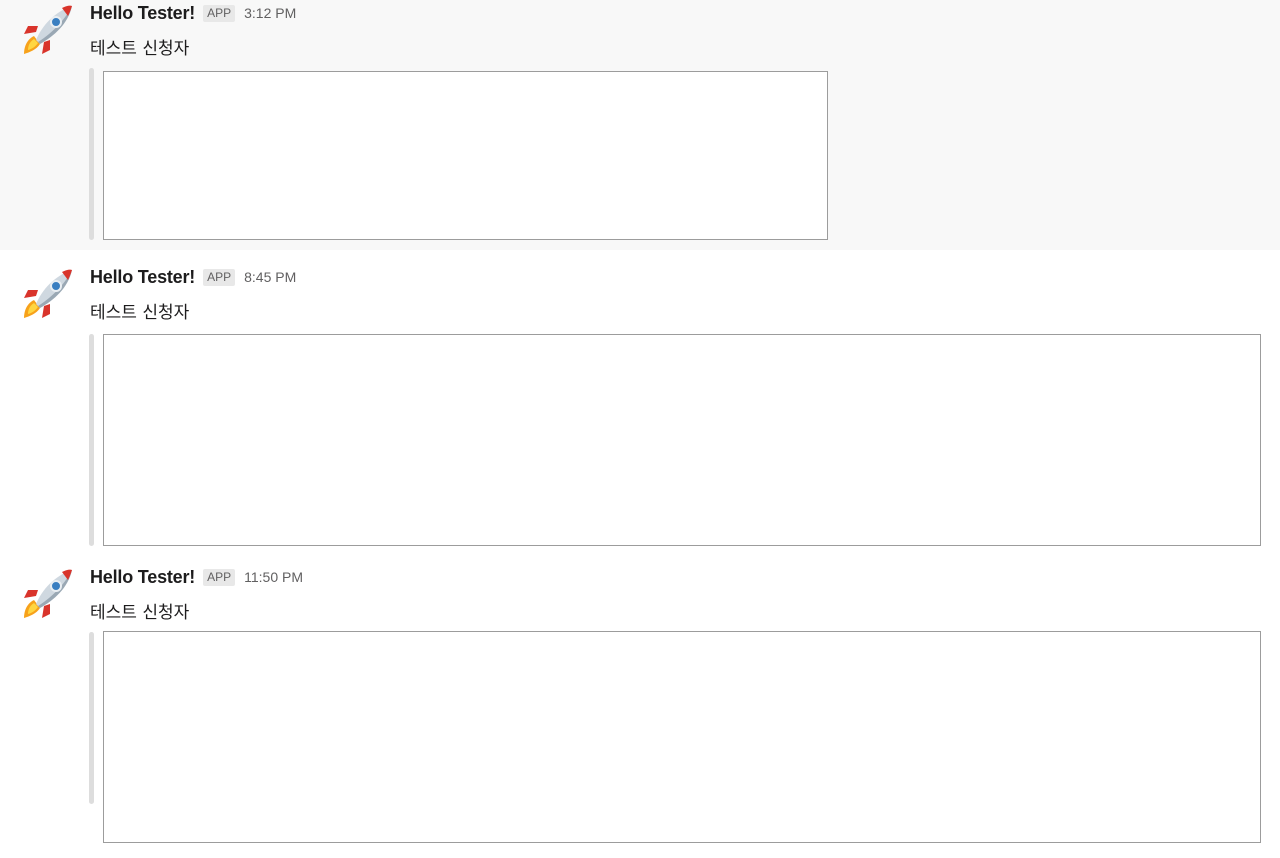 The width and height of the screenshot is (1280, 858). What do you see at coordinates (270, 277) in the screenshot?
I see `timestamp: 8:45 PM` at bounding box center [270, 277].